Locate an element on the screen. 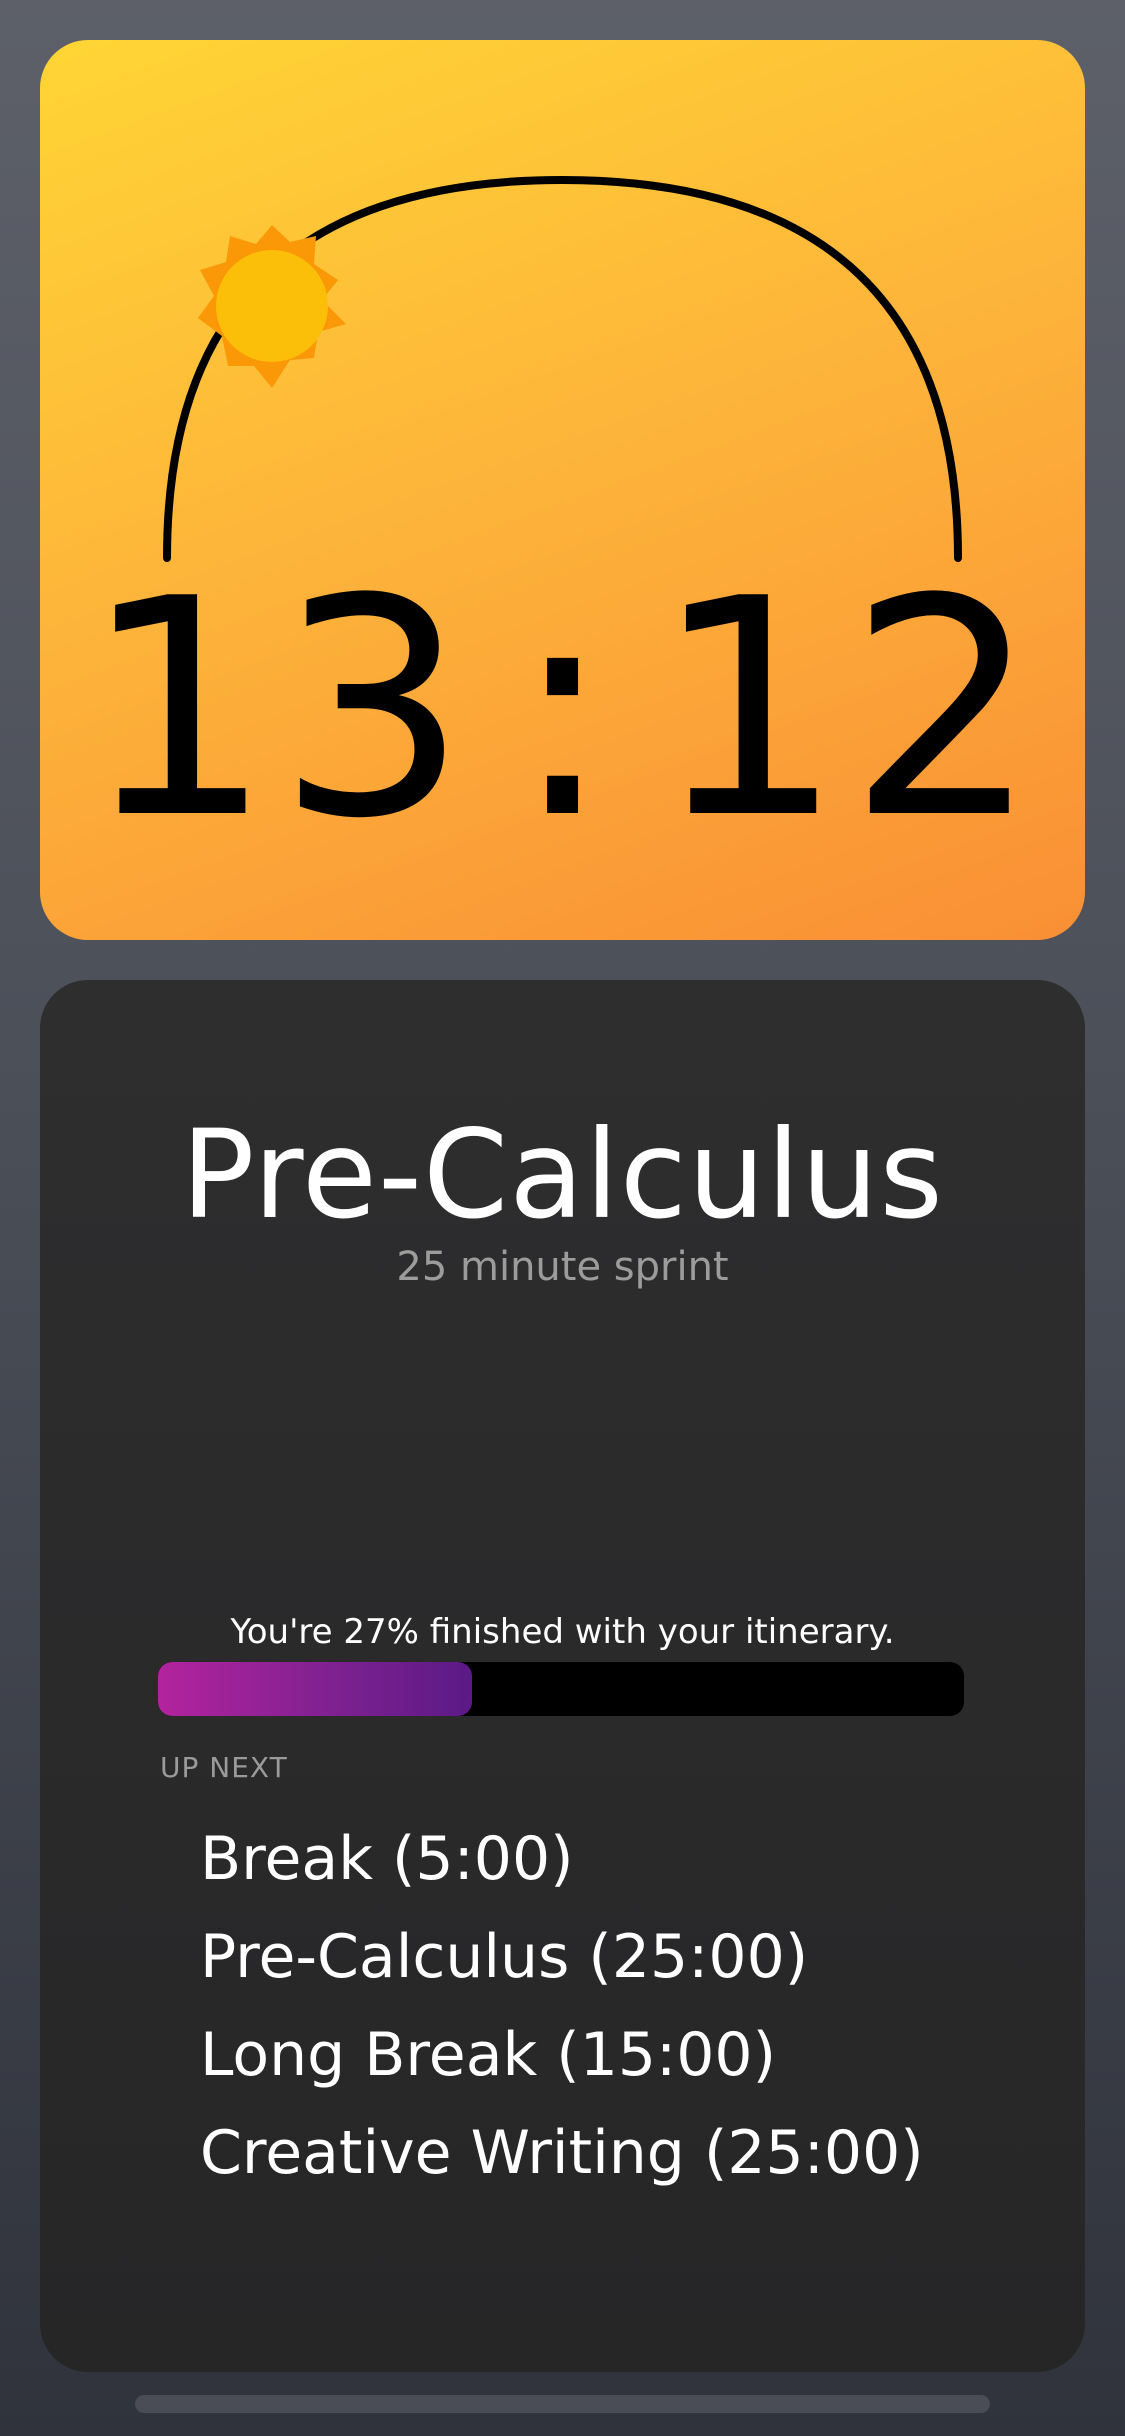 The height and width of the screenshot is (2436, 1125). clock-display: 13 : 12 is located at coordinates (562, 710).